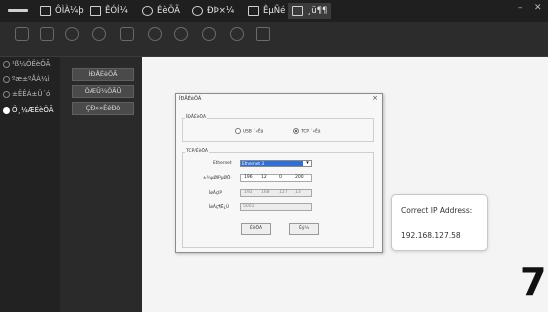 The image size is (548, 312). Describe the element at coordinates (196, 117) in the screenshot. I see `mode-group-label: ÍÐÅÉèÖÃ` at that location.